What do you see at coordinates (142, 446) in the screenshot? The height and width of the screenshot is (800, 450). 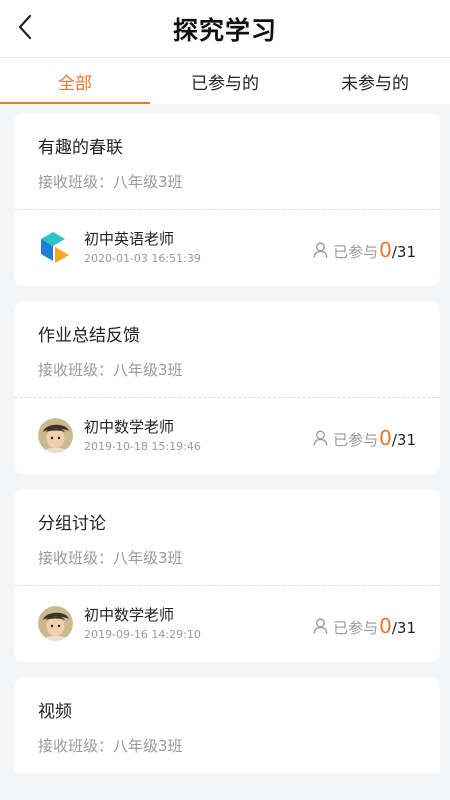 I see `timestamp: 2019-10-18 15:19:46` at bounding box center [142, 446].